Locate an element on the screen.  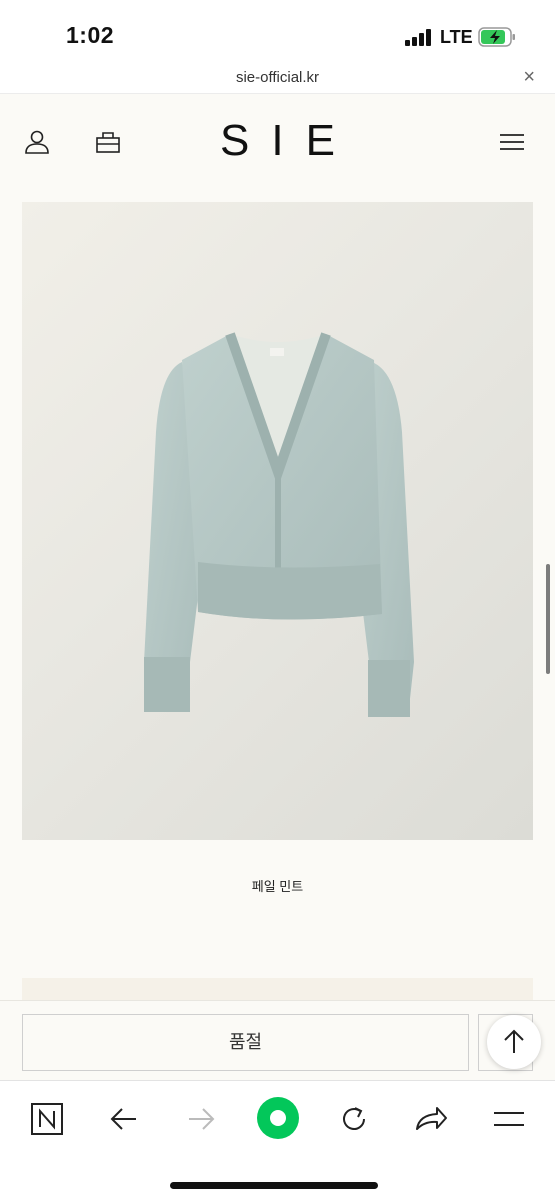
scroll-to-top-button is located at coordinates (514, 1042).